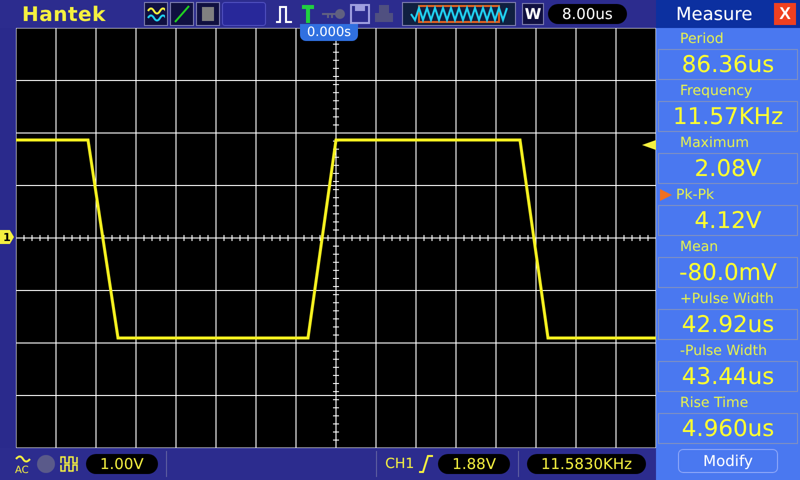  What do you see at coordinates (728, 194) in the screenshot?
I see `measurement-label: Pk-Pk` at bounding box center [728, 194].